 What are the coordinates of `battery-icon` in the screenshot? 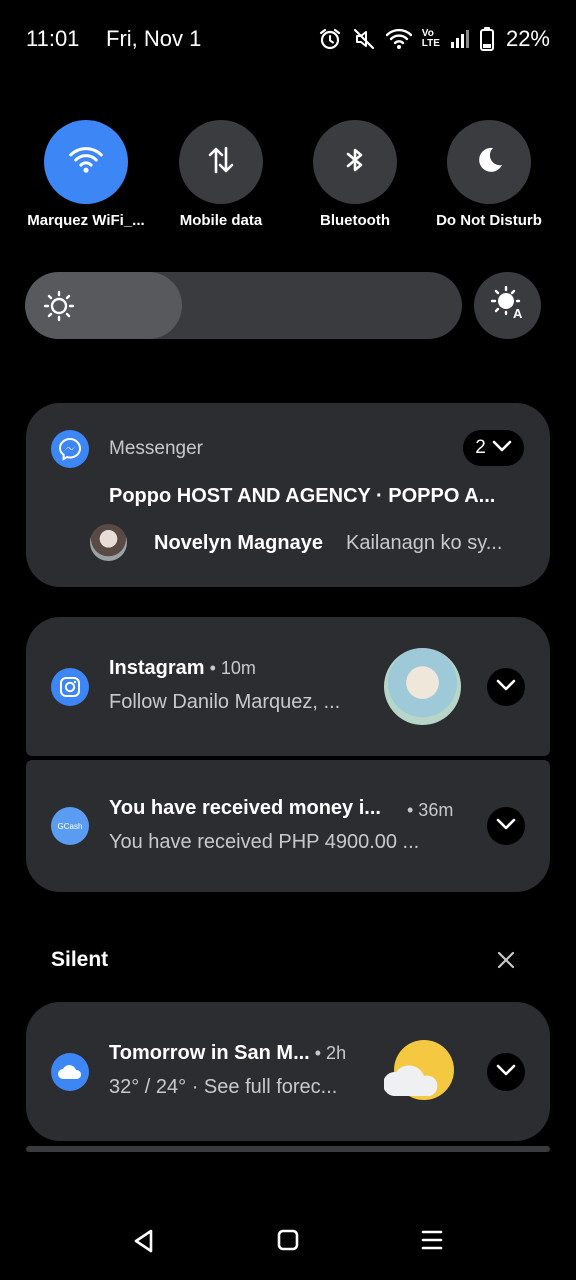 It's located at (486, 39).